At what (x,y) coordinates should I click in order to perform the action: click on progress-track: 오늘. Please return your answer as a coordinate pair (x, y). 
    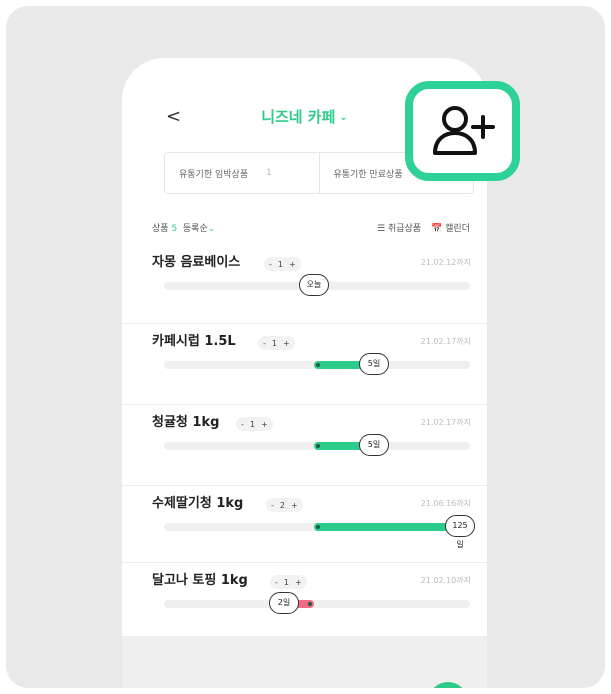
    Looking at the image, I should click on (317, 285).